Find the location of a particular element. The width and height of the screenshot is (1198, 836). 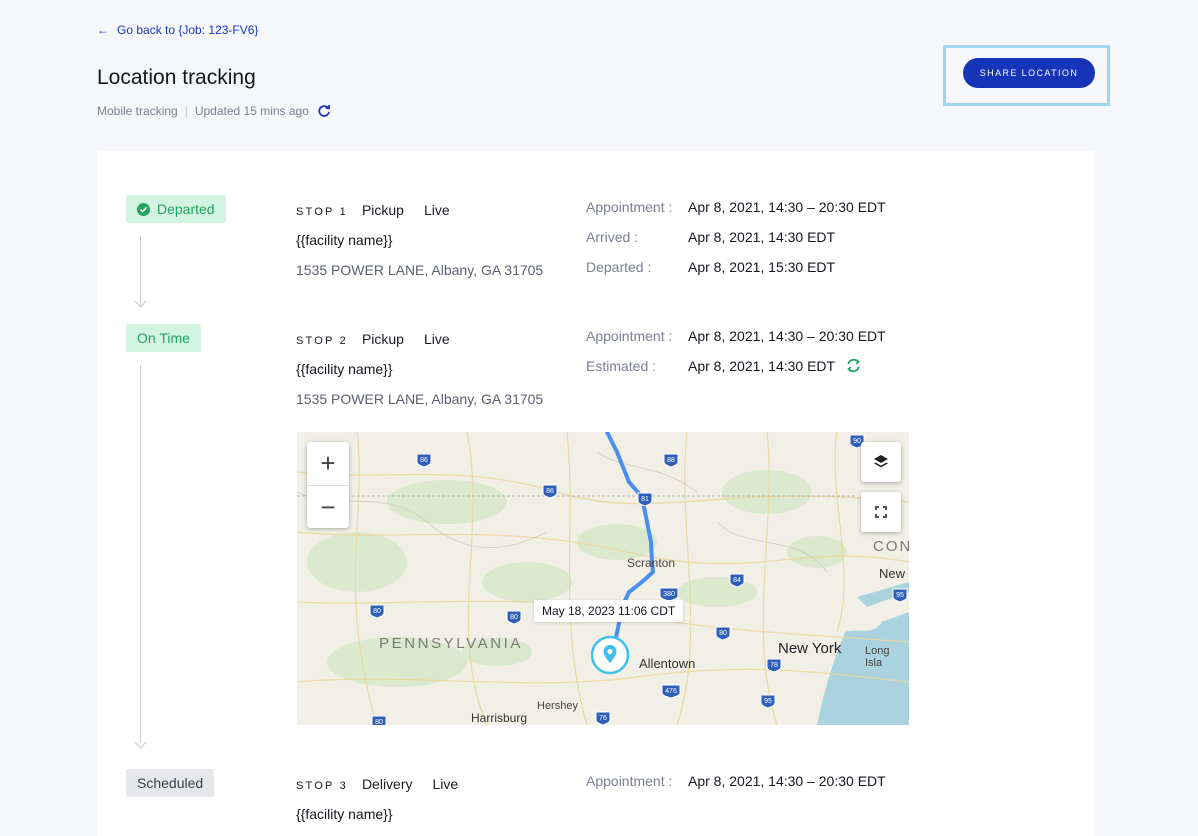

highway-shield-icon: 76 is located at coordinates (603, 718).